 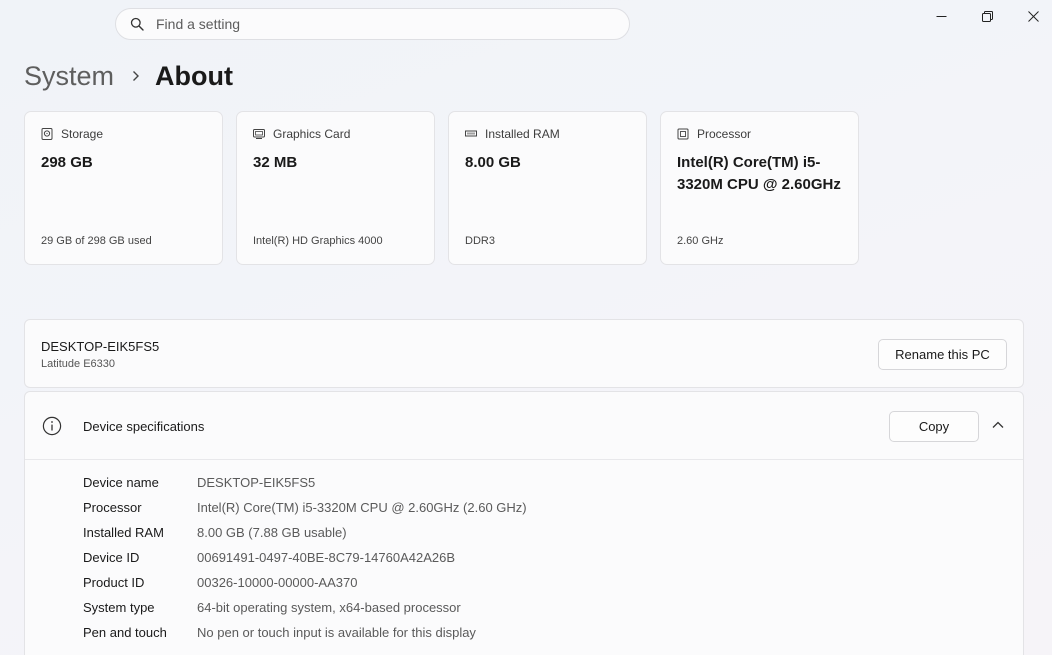 What do you see at coordinates (121, 482) in the screenshot?
I see `spec-key: Device name` at bounding box center [121, 482].